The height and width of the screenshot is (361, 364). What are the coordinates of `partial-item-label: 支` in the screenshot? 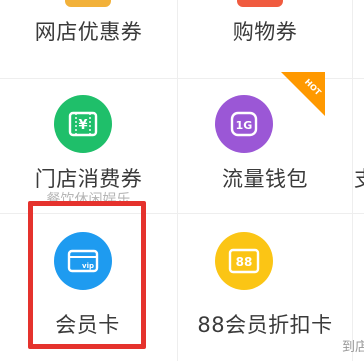 It's located at (359, 178).